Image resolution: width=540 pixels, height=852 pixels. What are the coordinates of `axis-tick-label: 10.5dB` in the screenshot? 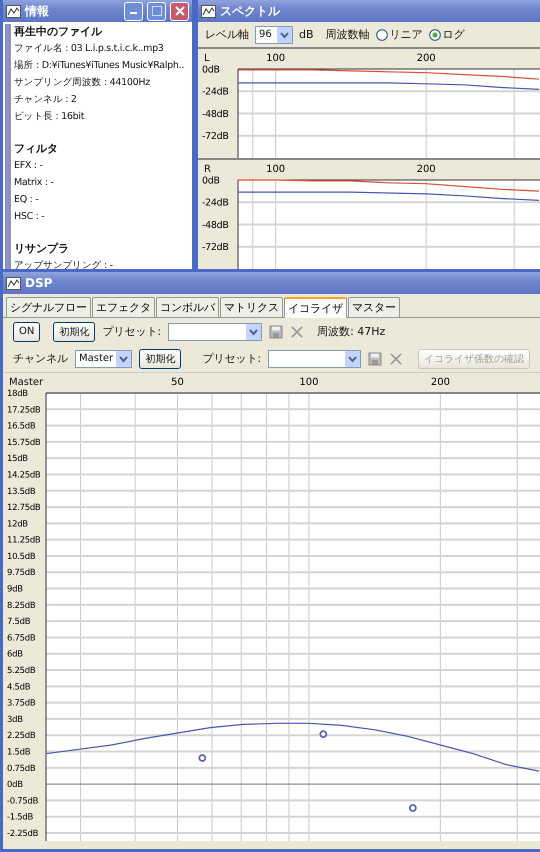 It's located at (21, 557).